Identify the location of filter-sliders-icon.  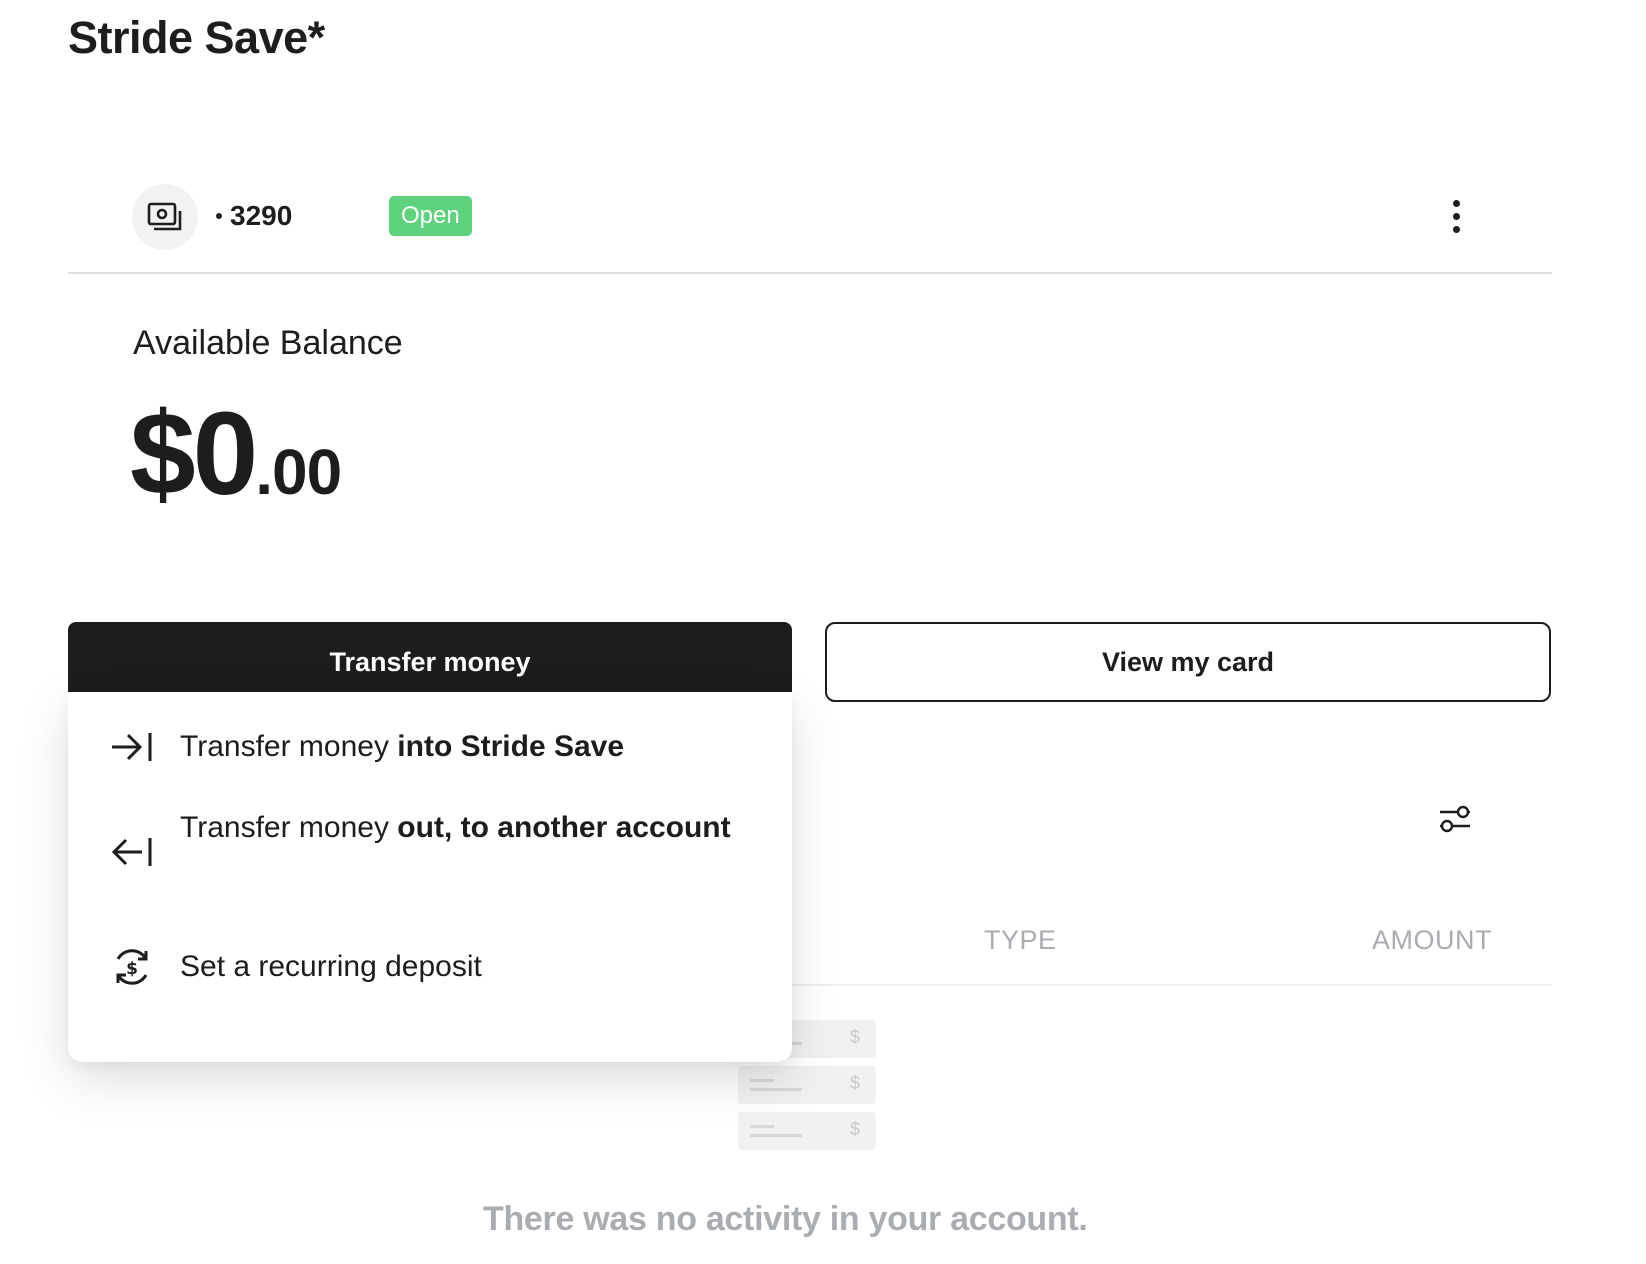
(1455, 819).